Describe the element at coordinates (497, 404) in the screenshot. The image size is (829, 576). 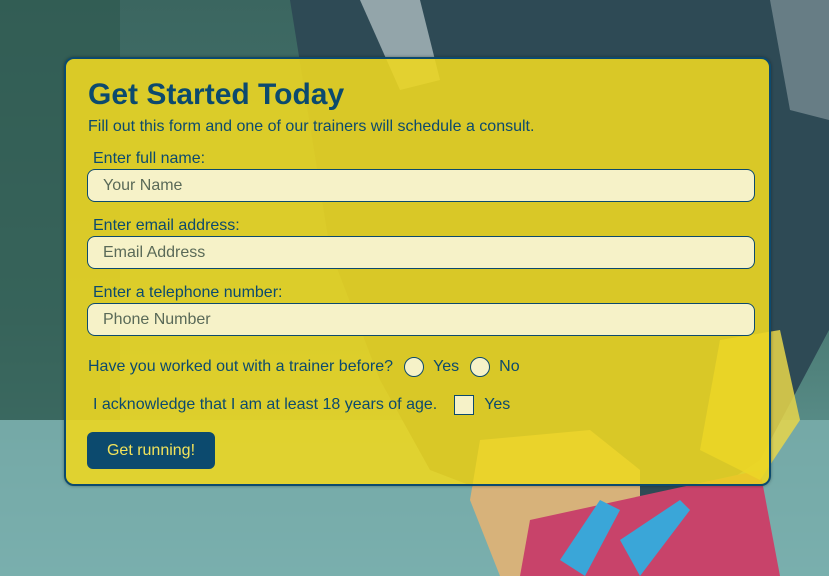
I see `age-ack-yes-label: Yes` at that location.